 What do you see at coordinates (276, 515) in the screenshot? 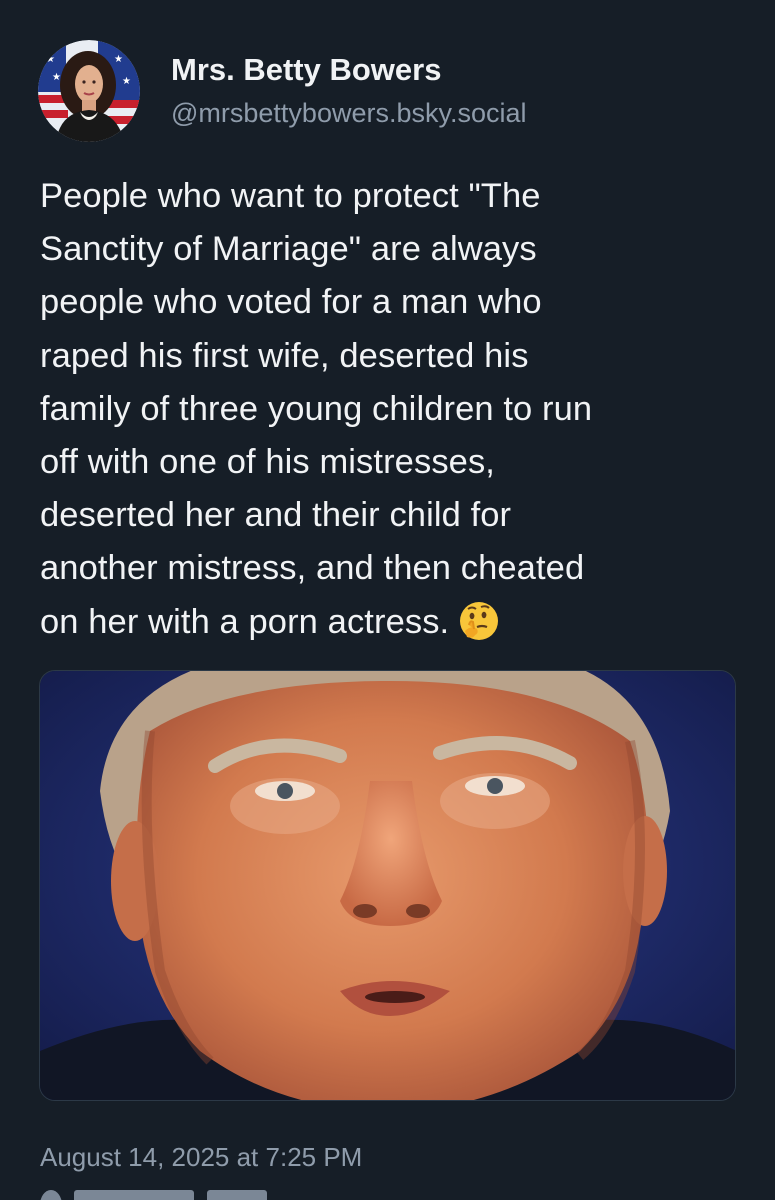
I see `post-text-line: deserted her and their child for` at bounding box center [276, 515].